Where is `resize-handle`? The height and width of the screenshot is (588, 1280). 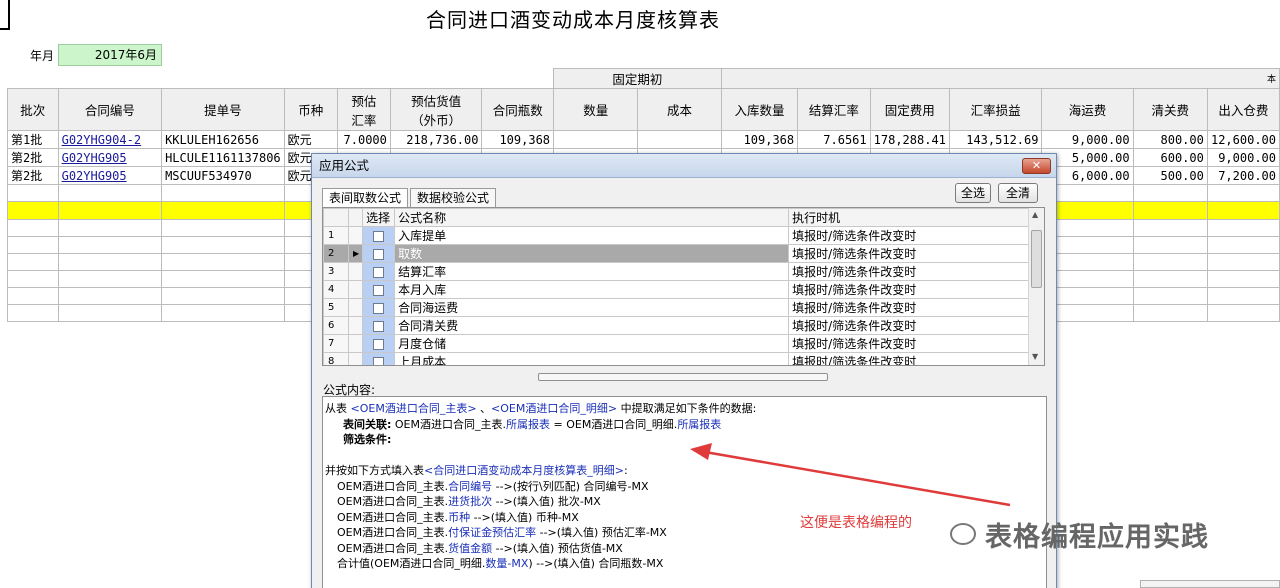 resize-handle is located at coordinates (1210, 584).